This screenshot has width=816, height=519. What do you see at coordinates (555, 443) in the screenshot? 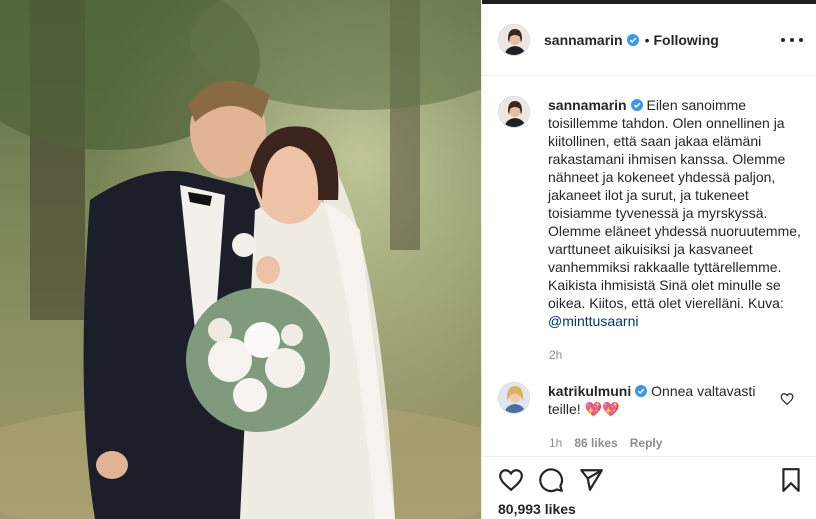
I see `comment-time: 1h` at bounding box center [555, 443].